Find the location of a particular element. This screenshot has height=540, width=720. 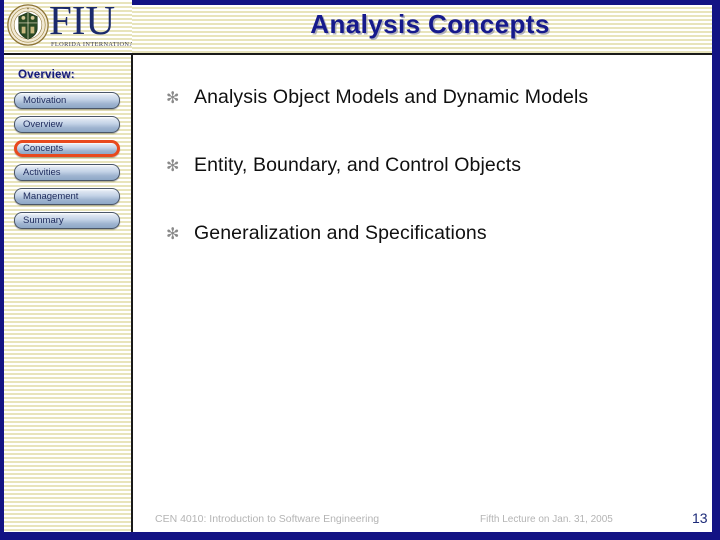

sidebar-item-motivation: Motivation is located at coordinates (67, 100).